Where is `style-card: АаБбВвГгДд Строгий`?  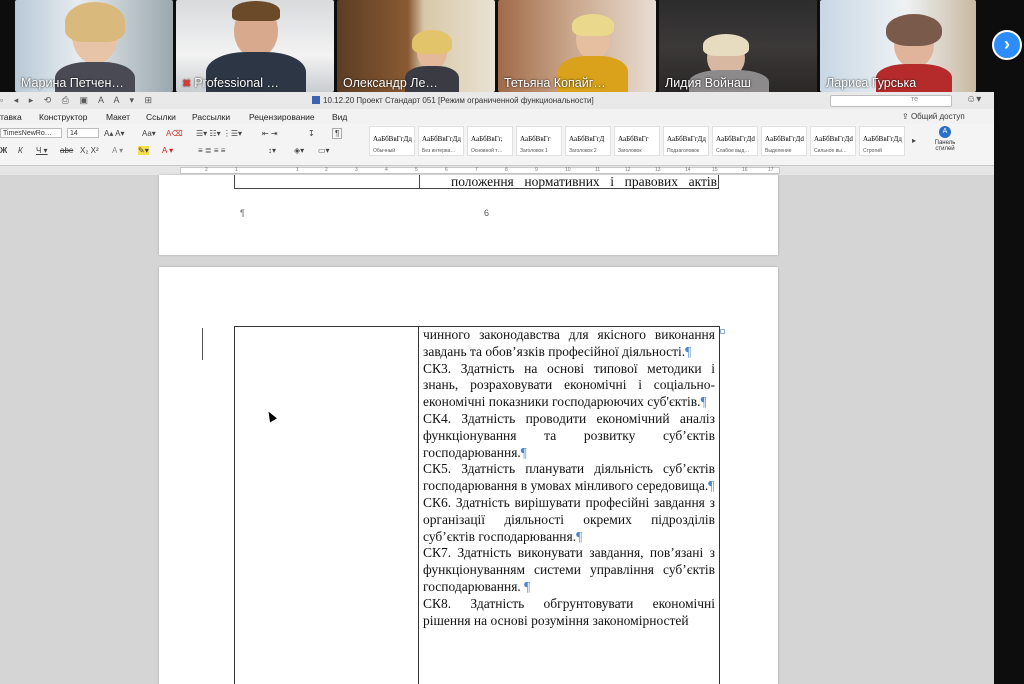 style-card: АаБбВвГгДд Строгий is located at coordinates (882, 141).